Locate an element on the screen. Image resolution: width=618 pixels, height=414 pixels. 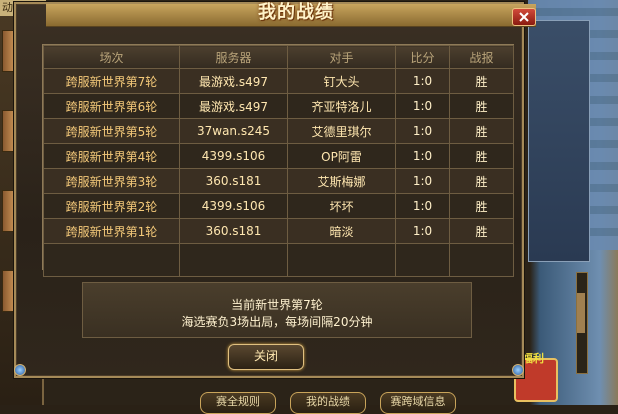
close-button: 关闭 is located at coordinates (266, 357).